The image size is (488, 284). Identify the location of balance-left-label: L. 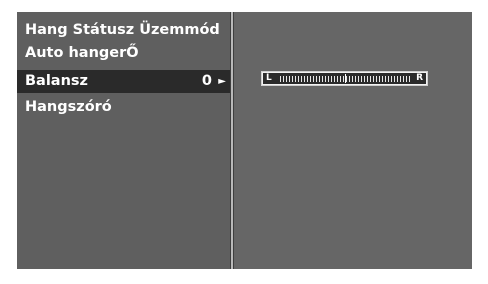
(269, 78).